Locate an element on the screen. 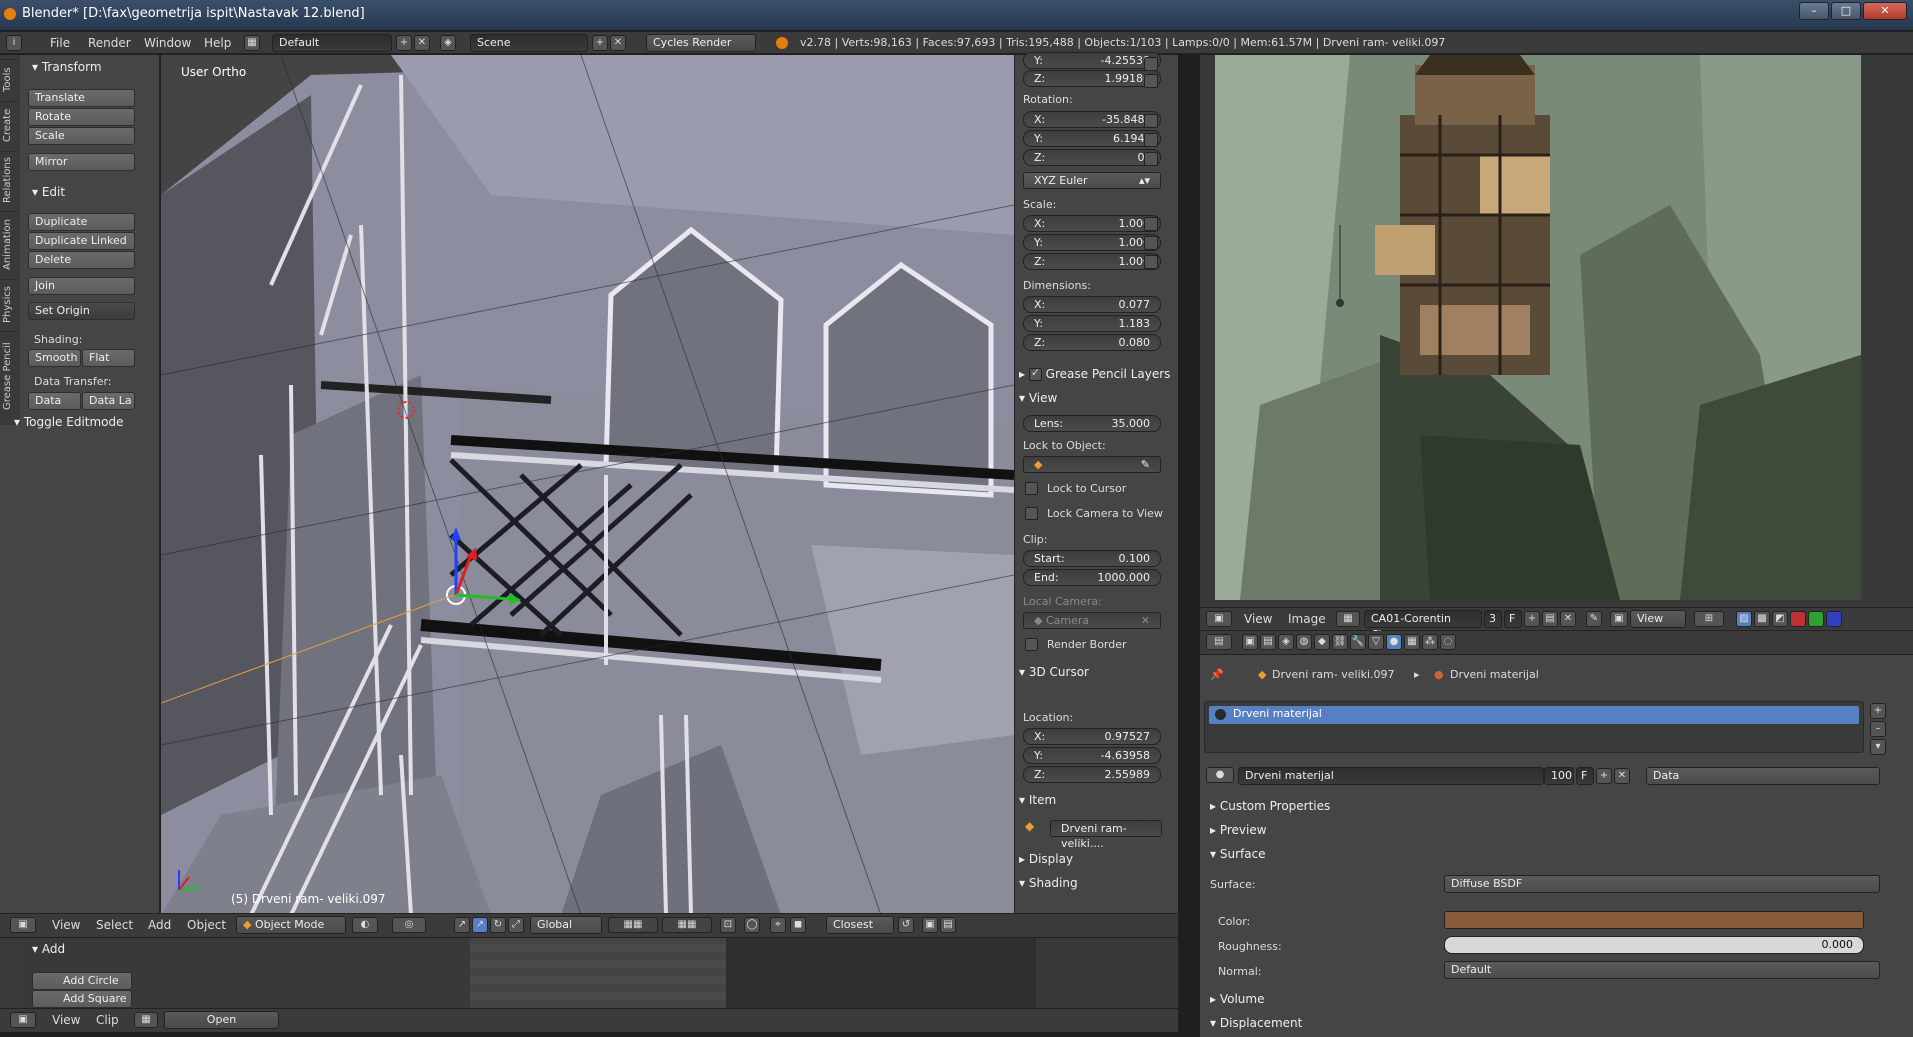  editor-type-info-icon: i is located at coordinates (14, 43).